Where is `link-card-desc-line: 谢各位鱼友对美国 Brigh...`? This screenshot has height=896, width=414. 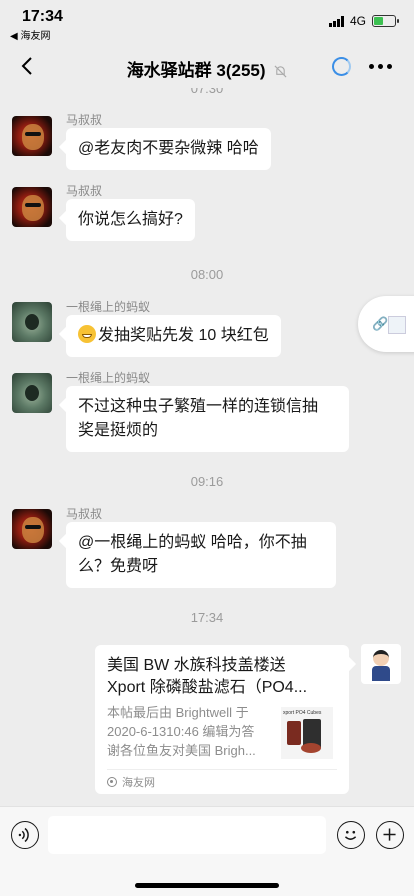
link-card-desc-line: 谢各位鱼友对美国 Brigh... is located at coordinates (181, 750).